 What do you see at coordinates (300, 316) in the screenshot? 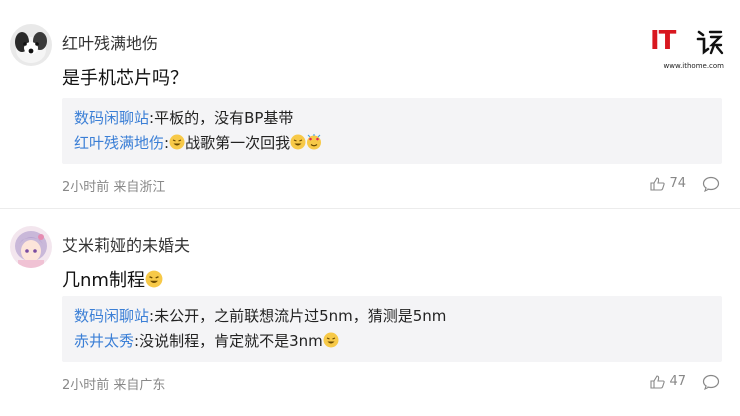
I see `reply-text: 未公开，之前联想流片过5nm，猜测是5nm` at bounding box center [300, 316].